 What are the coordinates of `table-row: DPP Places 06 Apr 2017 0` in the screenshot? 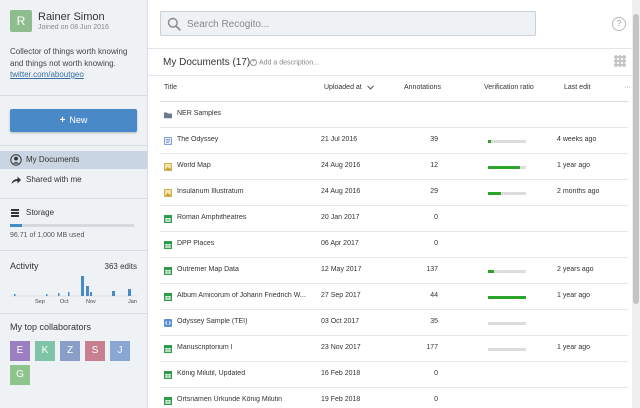 It's located at (394, 245).